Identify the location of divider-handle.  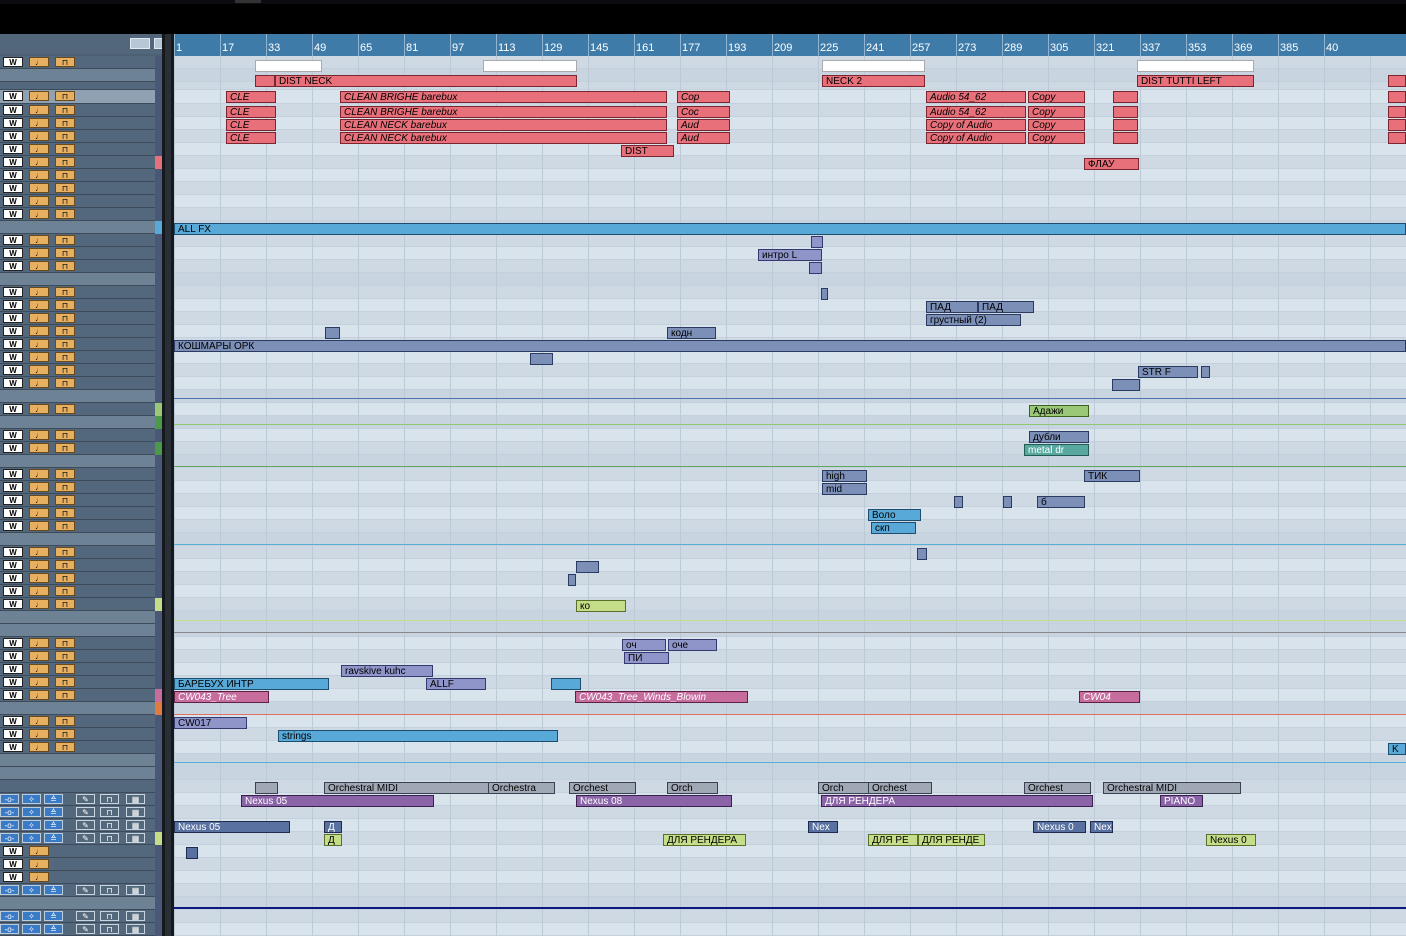
(168, 485).